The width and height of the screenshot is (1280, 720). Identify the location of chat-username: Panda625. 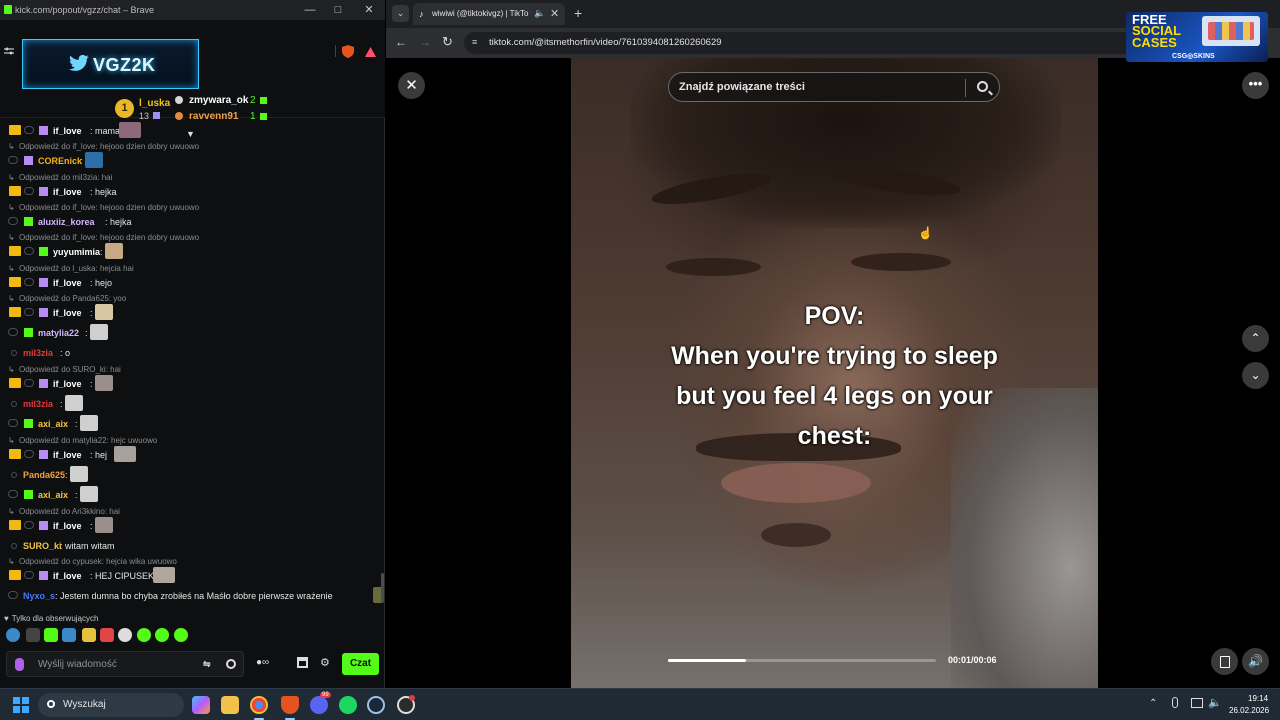
(44, 475).